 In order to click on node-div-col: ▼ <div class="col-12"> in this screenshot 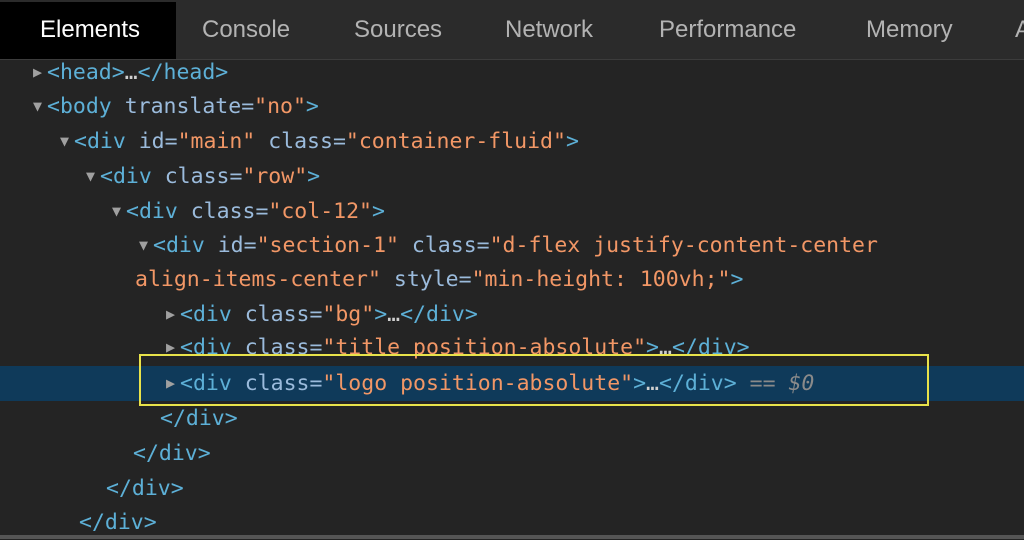, I will do `click(512, 211)`.